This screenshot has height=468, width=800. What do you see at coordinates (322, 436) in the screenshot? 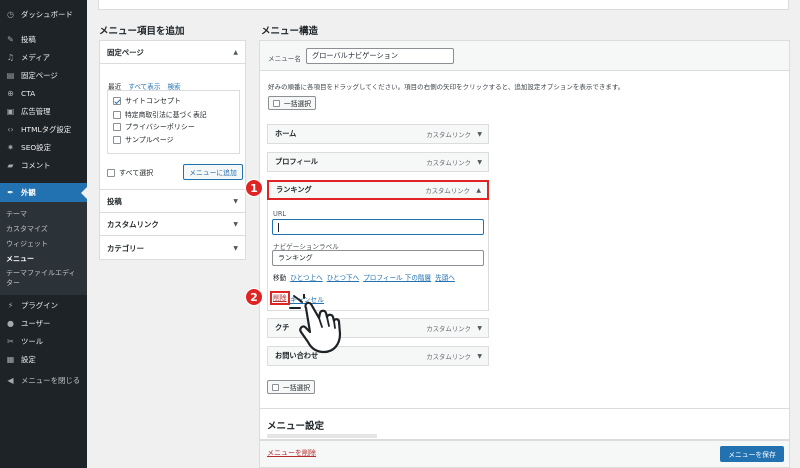
I see `settings-row-partial` at bounding box center [322, 436].